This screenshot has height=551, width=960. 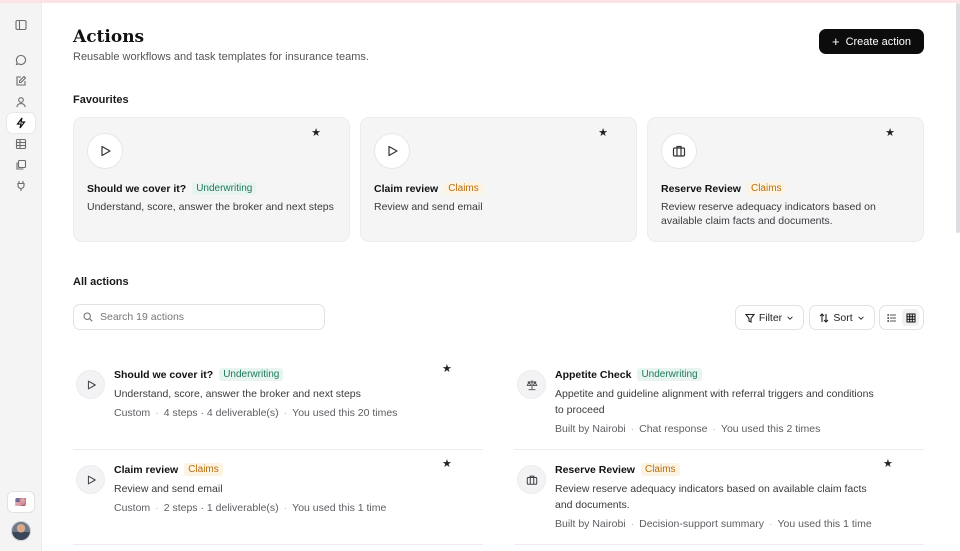 I want to click on user-icon, so click(x=21, y=102).